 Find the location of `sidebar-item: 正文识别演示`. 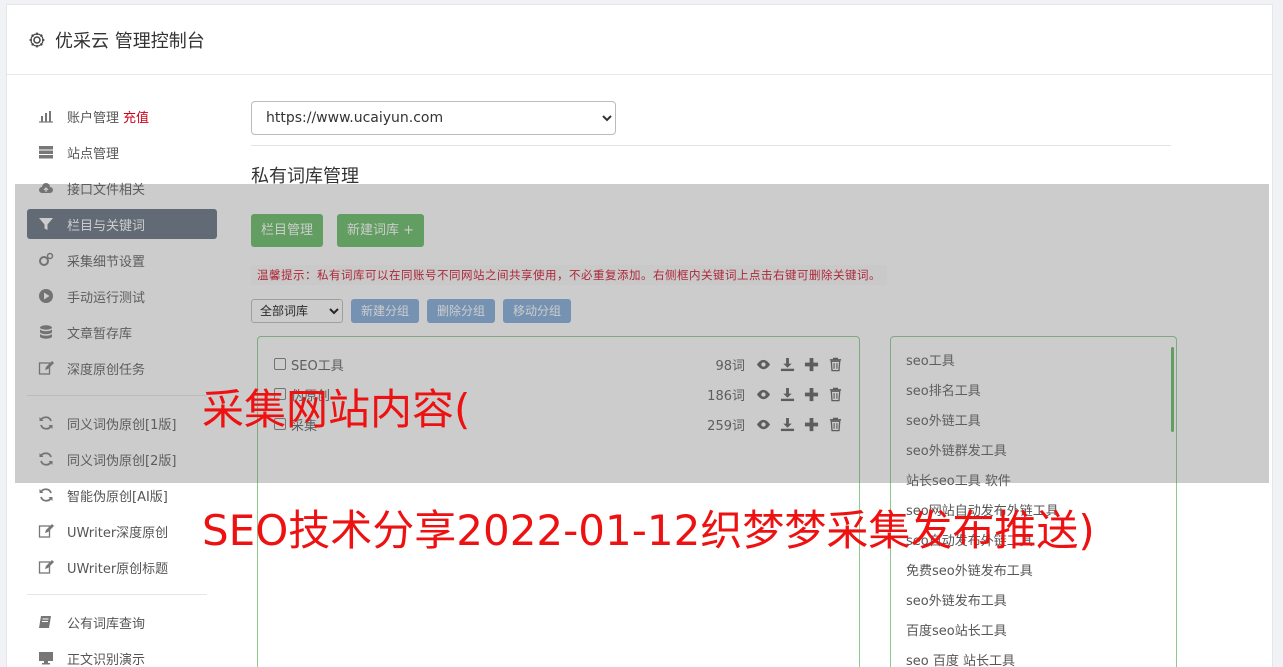

sidebar-item: 正文识别演示 is located at coordinates (122, 655).